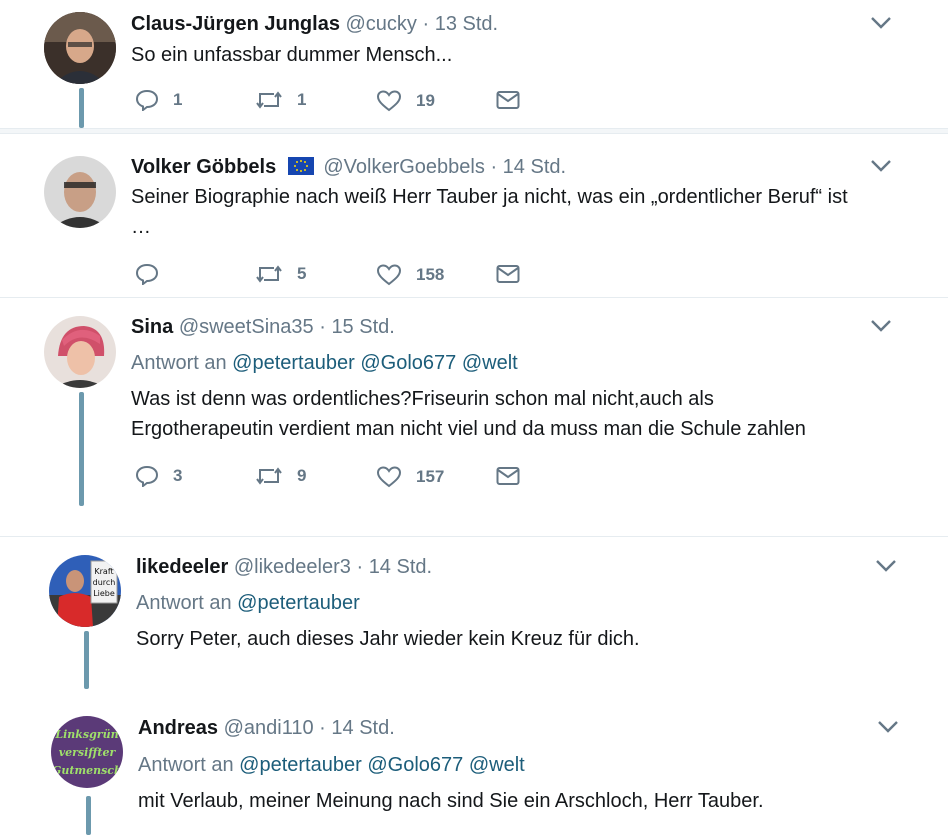 The image size is (948, 835). Describe the element at coordinates (178, 475) in the screenshot. I see `reply-count: 3` at that location.